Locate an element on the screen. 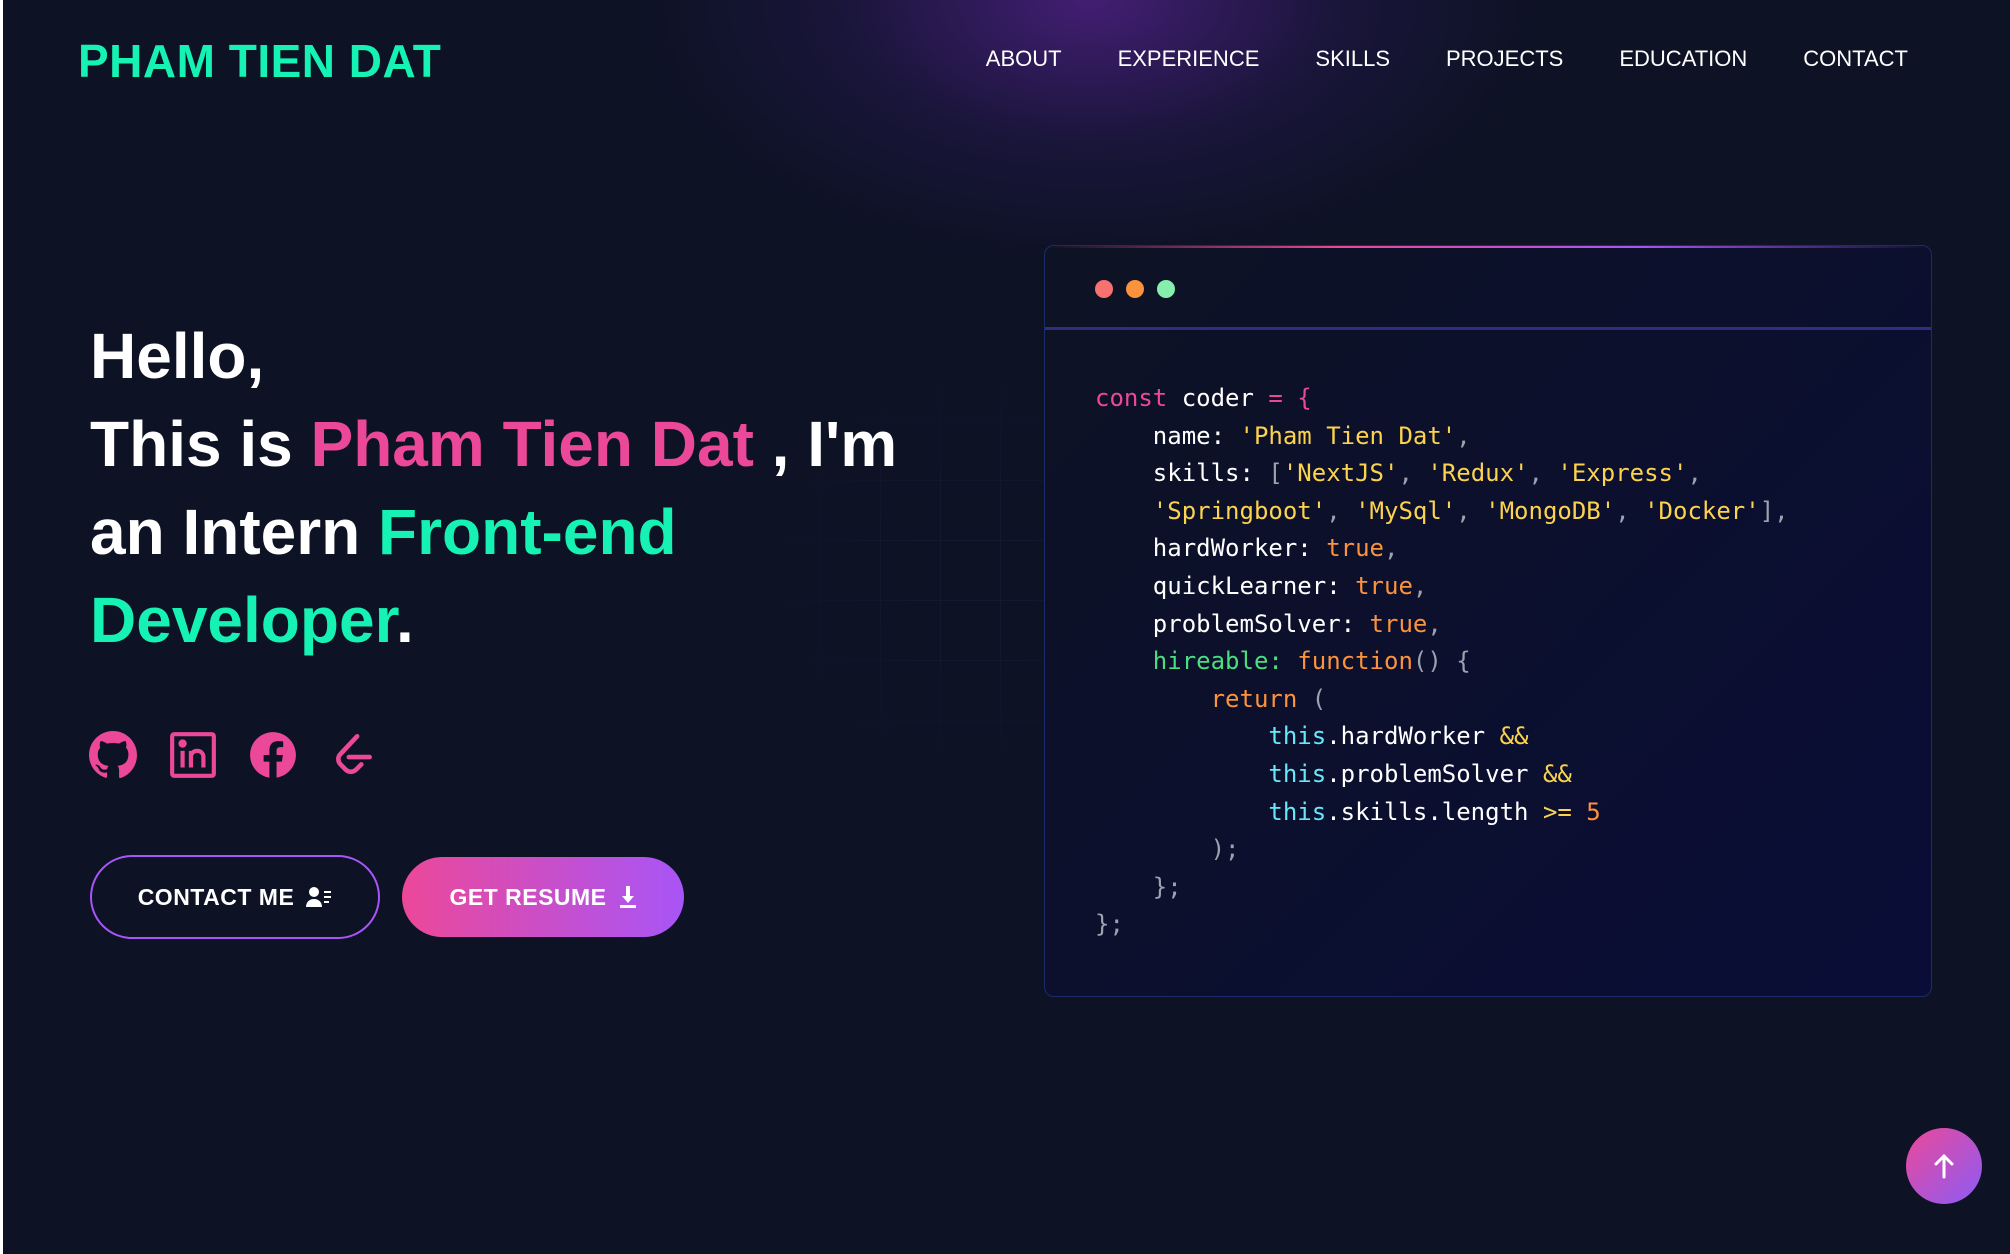 The width and height of the screenshot is (2010, 1254). site-logo: PHAM TIEN DAT is located at coordinates (259, 61).